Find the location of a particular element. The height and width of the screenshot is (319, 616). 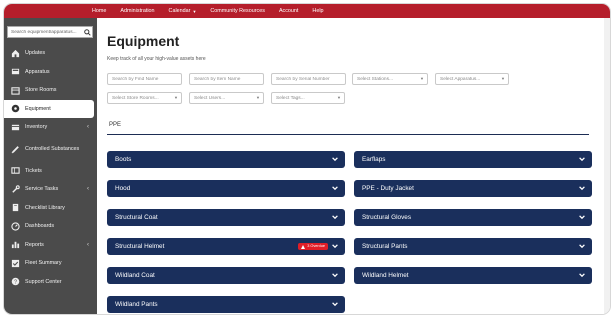

nav-account: Account is located at coordinates (288, 11).